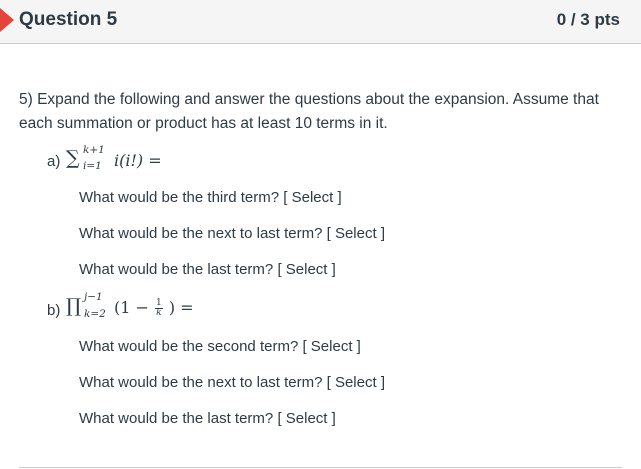 The width and height of the screenshot is (641, 469). I want to click on product-expression-open: (1 −, so click(131, 307).